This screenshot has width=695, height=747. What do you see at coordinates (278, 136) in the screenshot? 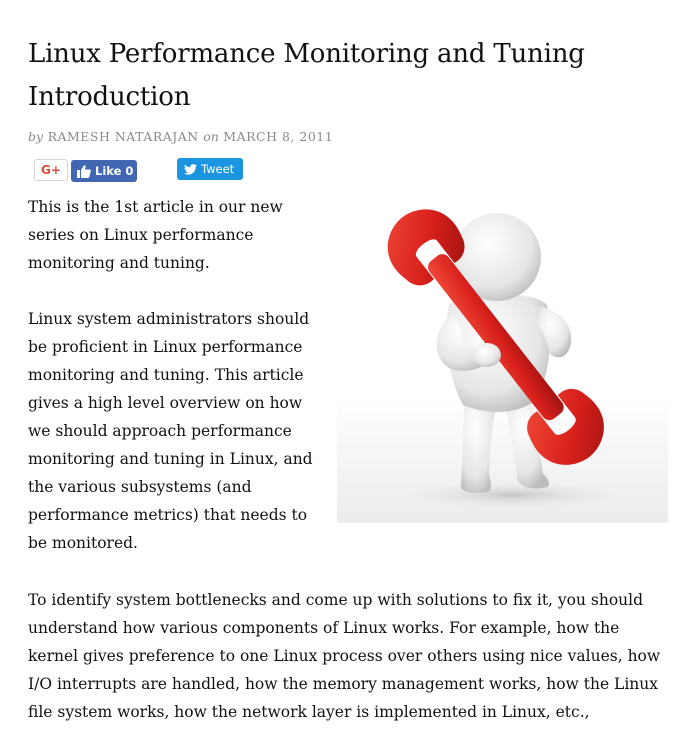
I see `post-date: MARCH 8, 2011` at bounding box center [278, 136].